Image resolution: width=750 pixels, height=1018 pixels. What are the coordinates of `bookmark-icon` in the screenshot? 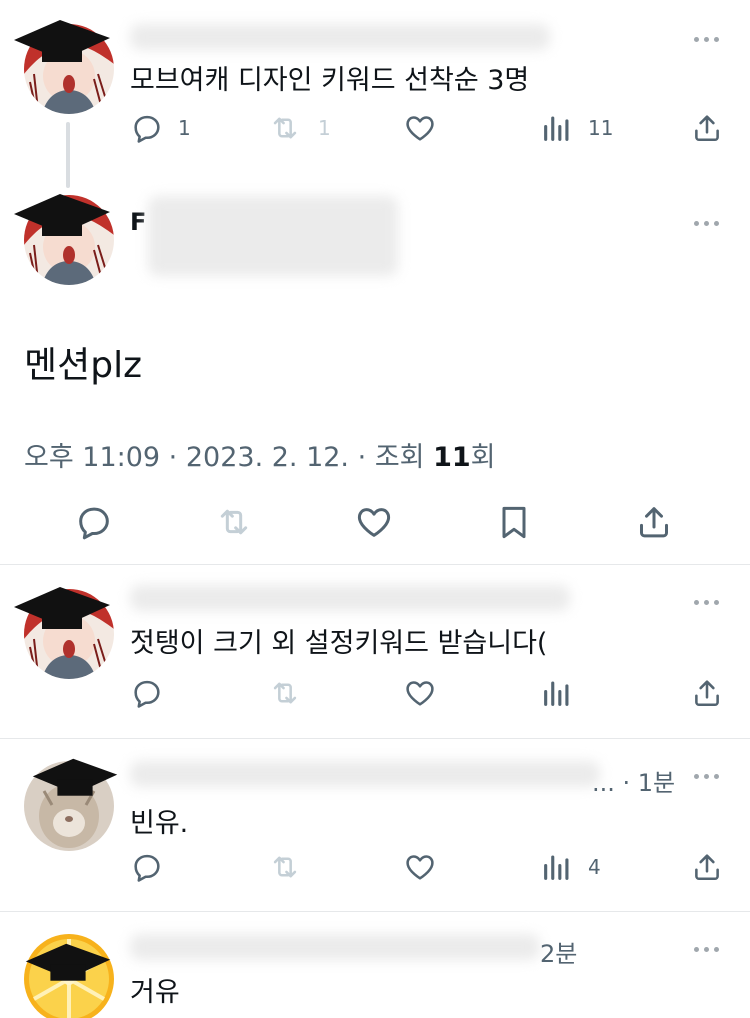 It's located at (514, 522).